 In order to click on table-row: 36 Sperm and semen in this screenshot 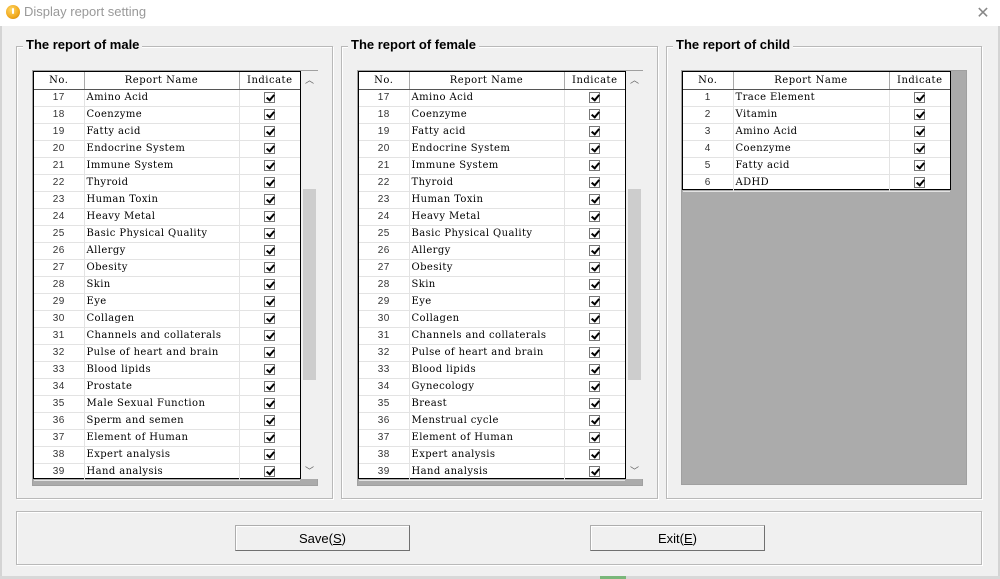, I will do `click(167, 421)`.